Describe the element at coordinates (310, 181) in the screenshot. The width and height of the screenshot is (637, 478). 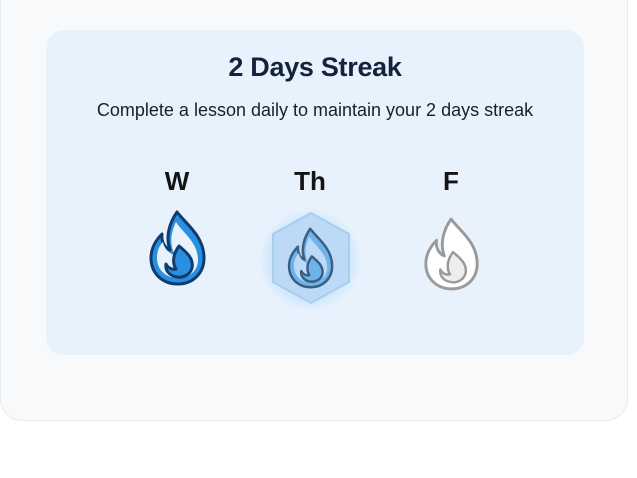
I see `day-label-thursday: Th` at that location.